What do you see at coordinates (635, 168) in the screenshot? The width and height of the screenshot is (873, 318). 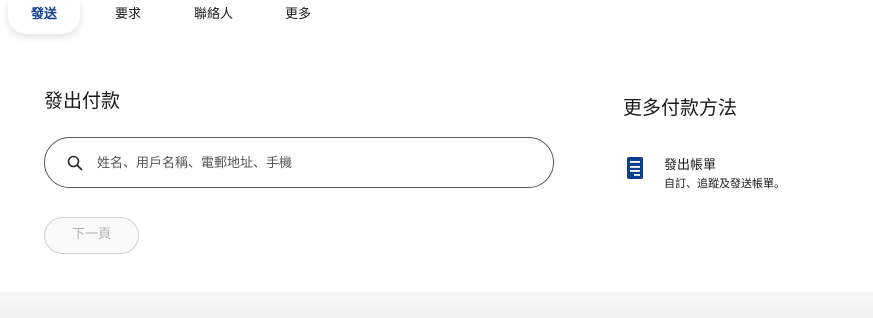 I see `invoice-icon` at bounding box center [635, 168].